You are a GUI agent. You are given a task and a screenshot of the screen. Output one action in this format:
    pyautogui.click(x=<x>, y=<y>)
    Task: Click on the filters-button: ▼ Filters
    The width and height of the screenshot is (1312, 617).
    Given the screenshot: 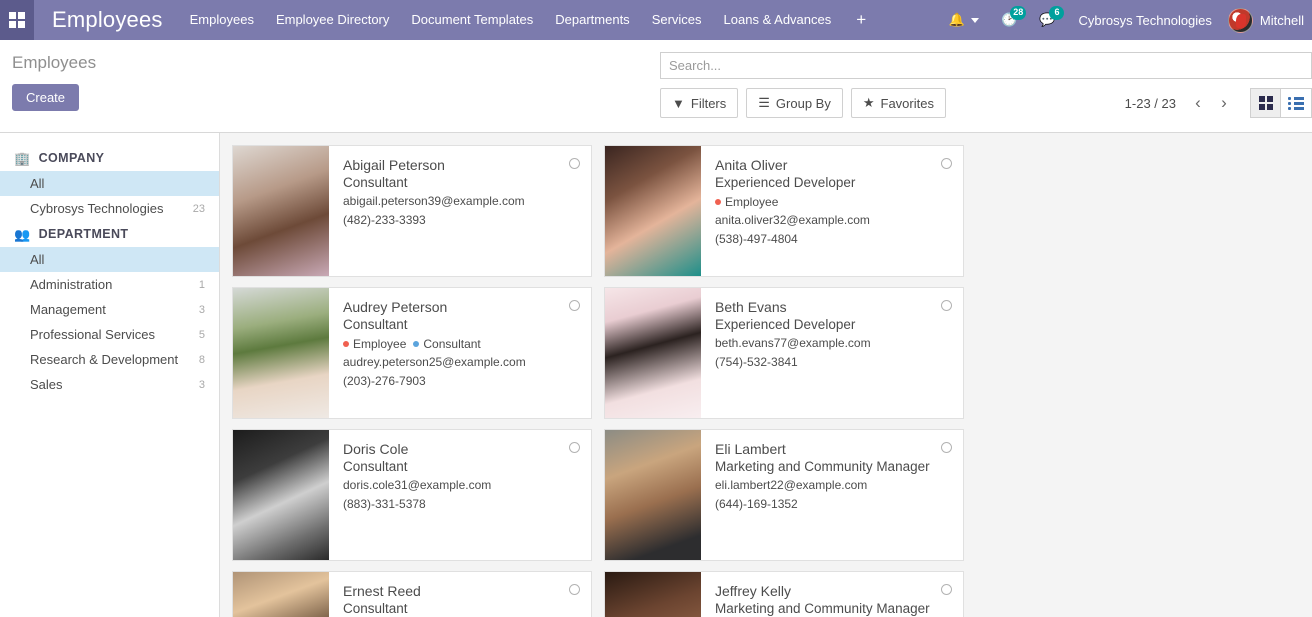 What is the action you would take?
    pyautogui.click(x=699, y=103)
    